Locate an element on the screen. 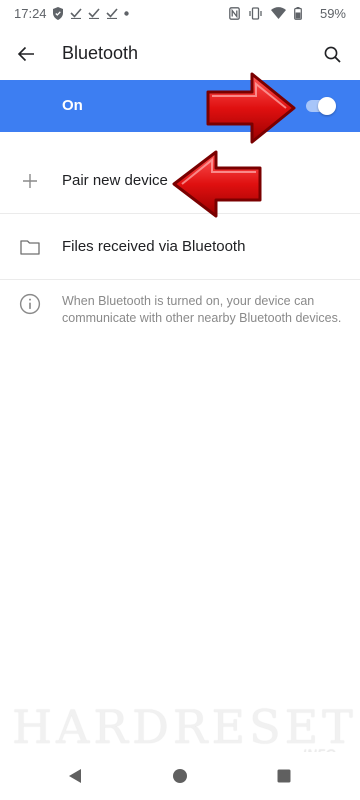 The width and height of the screenshot is (360, 800). circle-home-icon is located at coordinates (180, 776).